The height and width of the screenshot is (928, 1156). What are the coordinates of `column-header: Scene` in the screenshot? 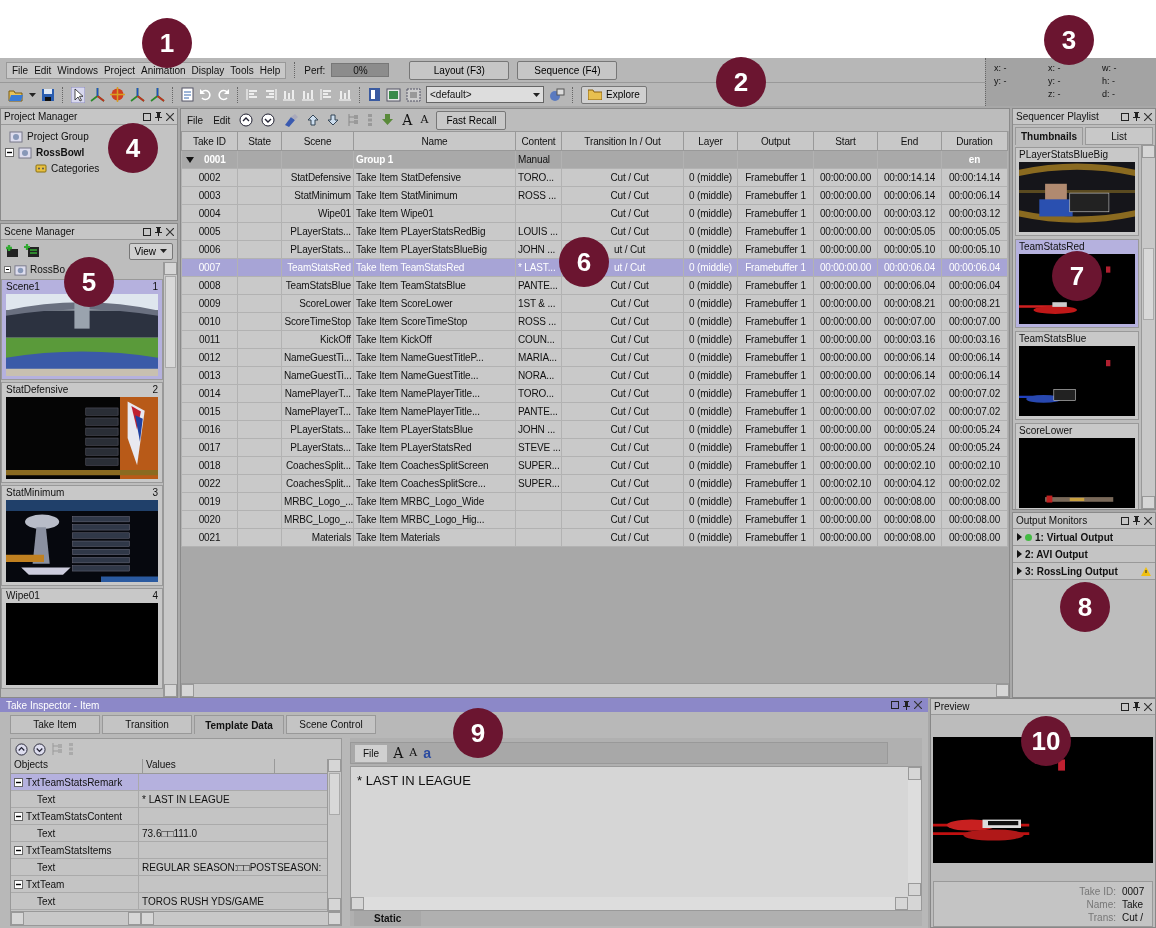 It's located at (317, 141).